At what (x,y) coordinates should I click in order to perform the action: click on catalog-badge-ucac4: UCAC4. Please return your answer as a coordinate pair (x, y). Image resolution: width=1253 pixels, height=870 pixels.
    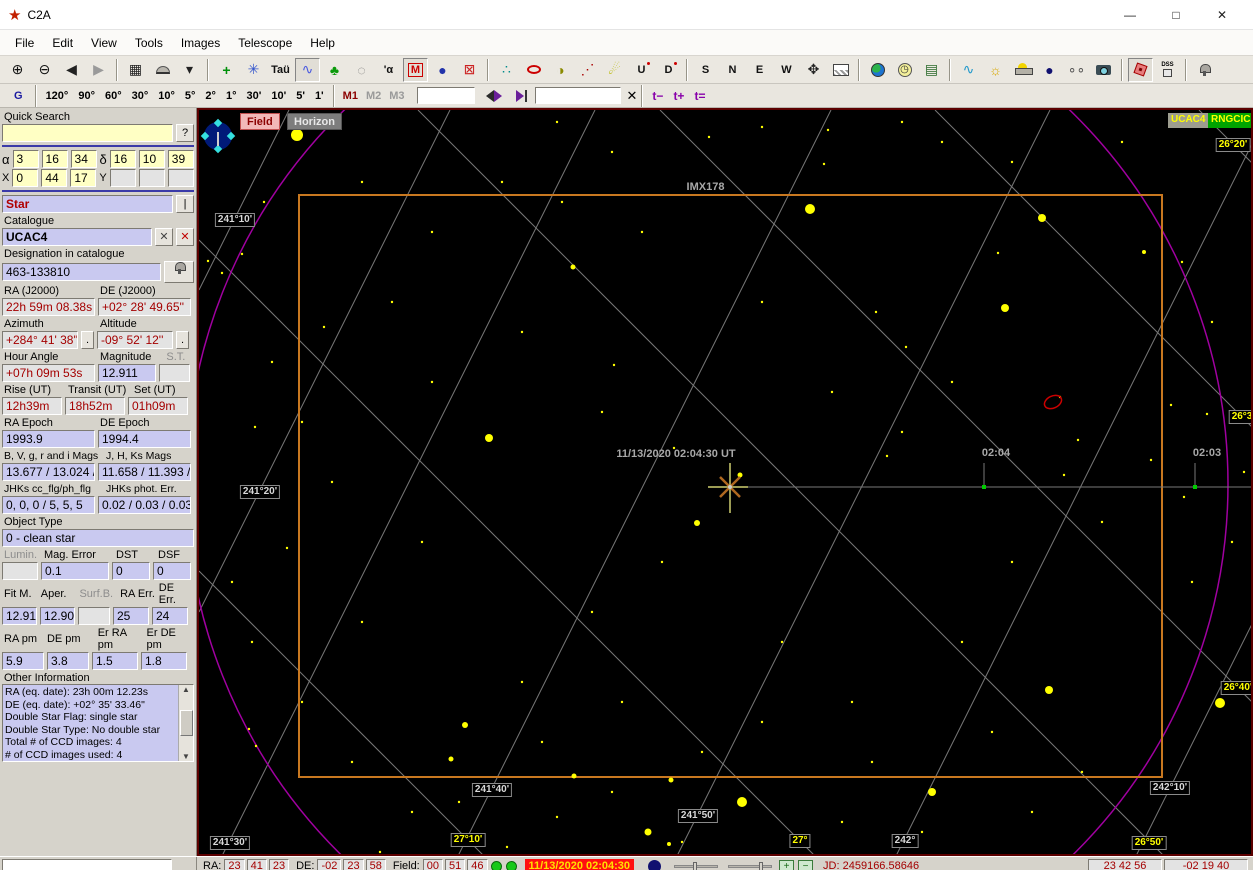
    Looking at the image, I should click on (1188, 120).